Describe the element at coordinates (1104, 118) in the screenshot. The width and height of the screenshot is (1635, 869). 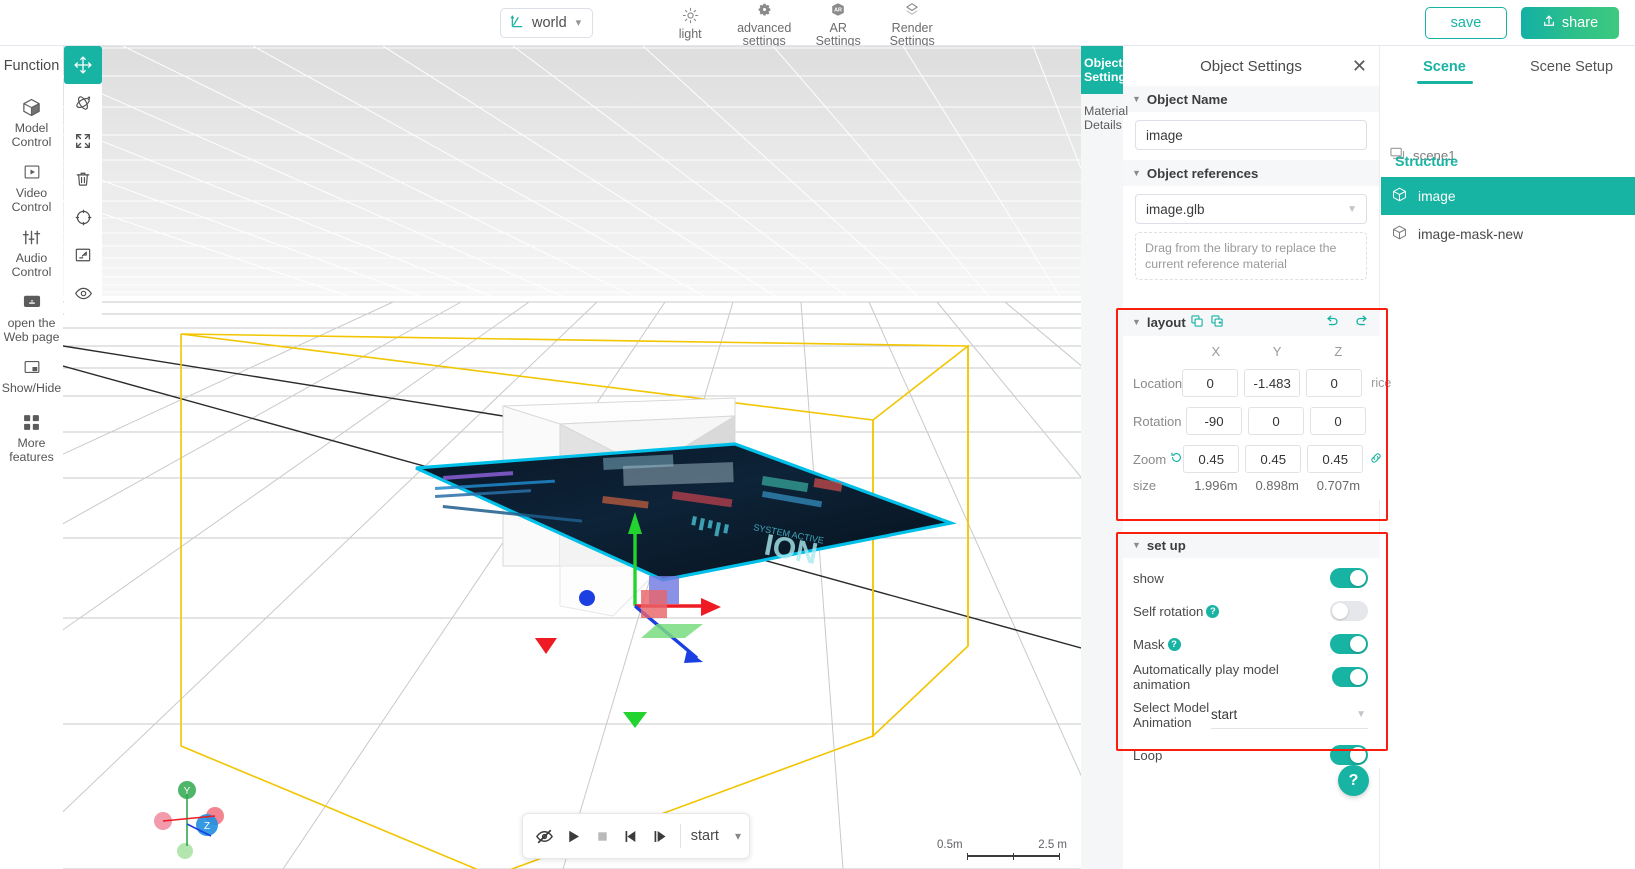
I see `tab-material-details: Material Details` at that location.